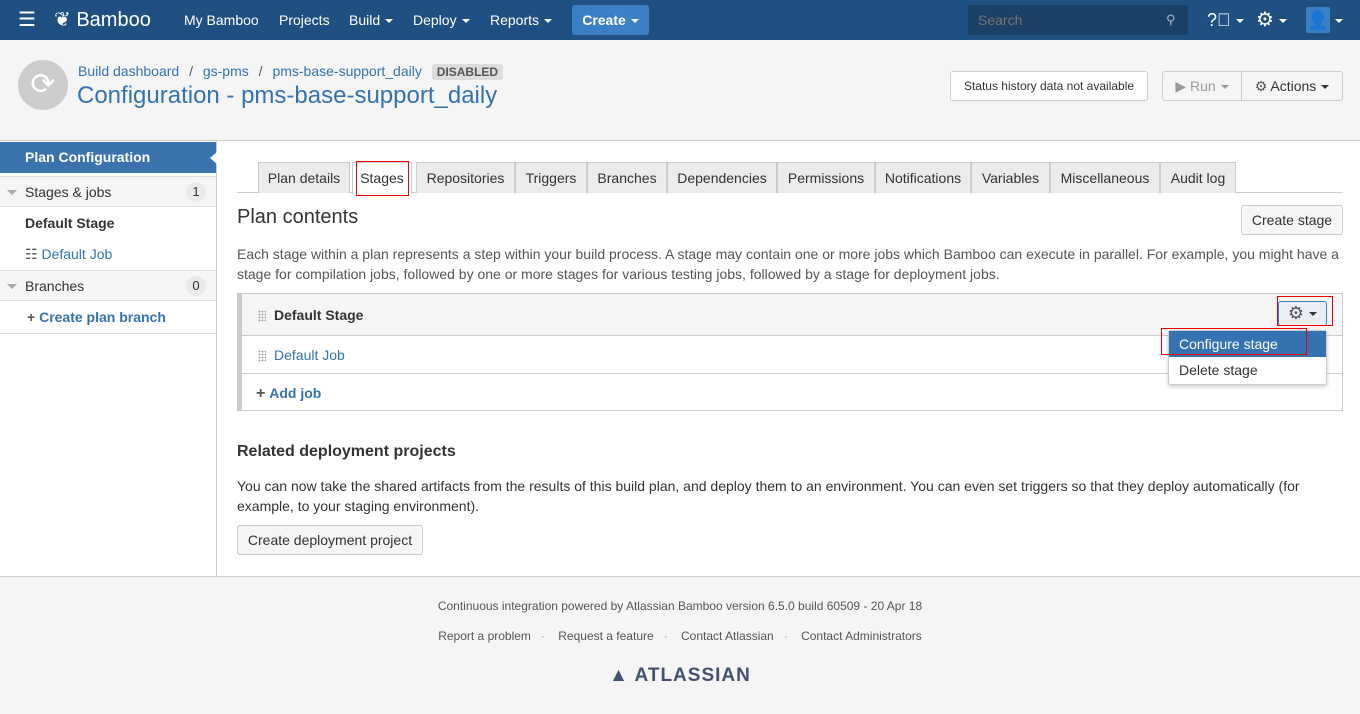 This screenshot has width=1360, height=714. I want to click on tab-stages: Stages, so click(382, 178).